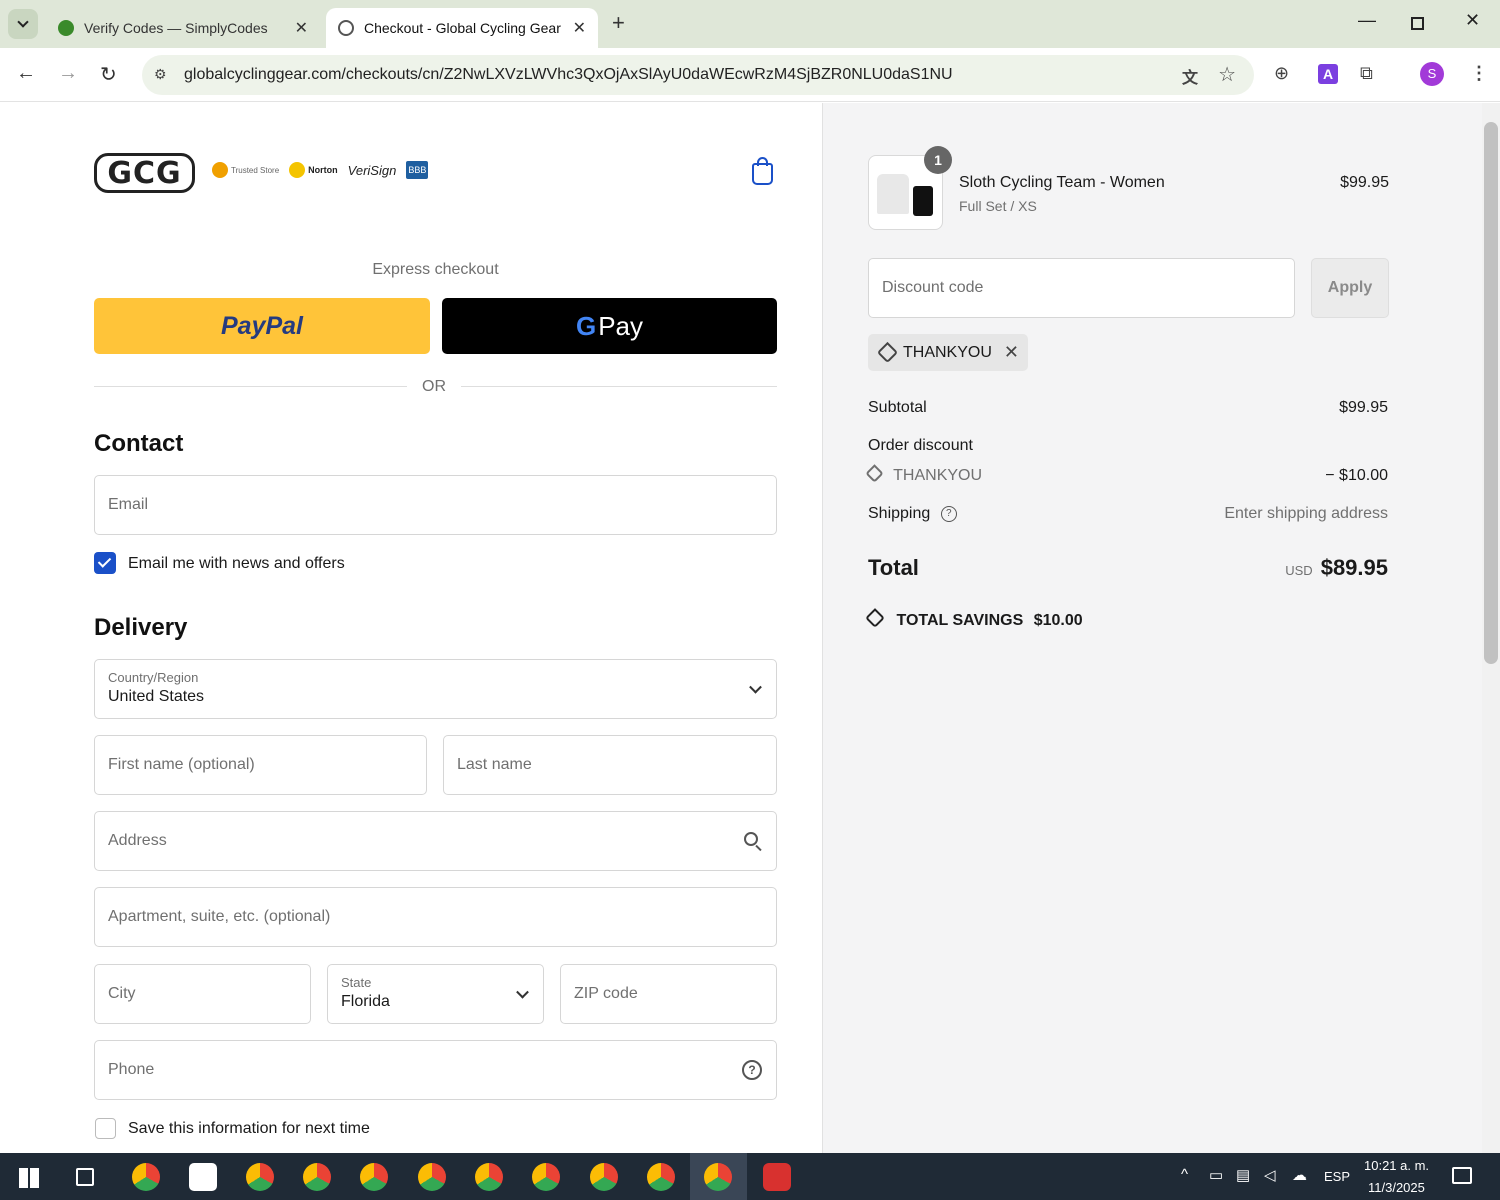 The width and height of the screenshot is (1500, 1200). I want to click on apartment-placeholder: Apartment, suite, etc. (optional), so click(219, 916).